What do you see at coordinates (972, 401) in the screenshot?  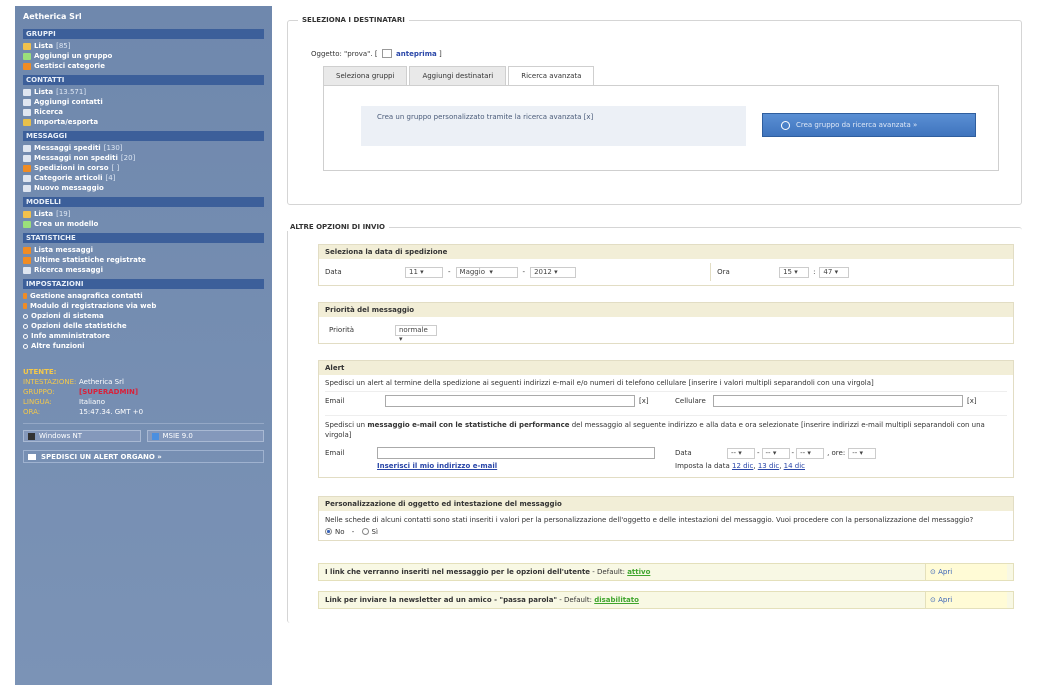 I see `cell-clear: [x]` at bounding box center [972, 401].